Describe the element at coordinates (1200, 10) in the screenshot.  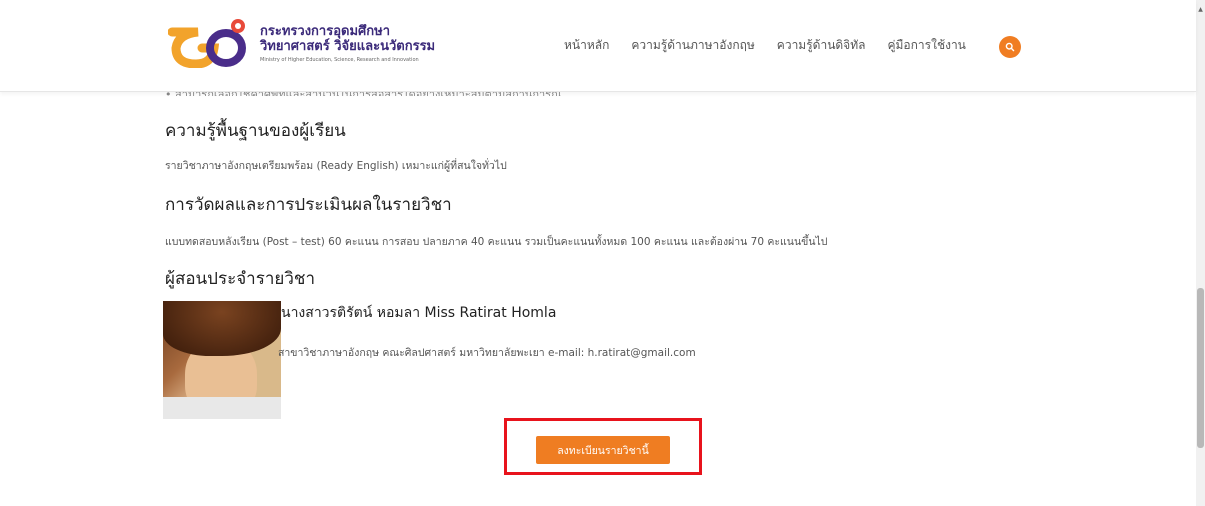
I see `scroll-up-arrow-icon: ▲` at that location.